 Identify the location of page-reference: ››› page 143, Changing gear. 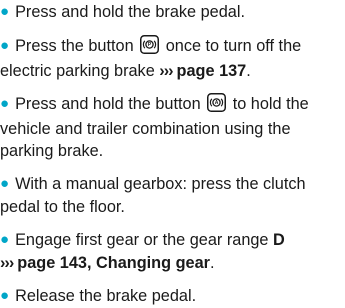
(105, 263).